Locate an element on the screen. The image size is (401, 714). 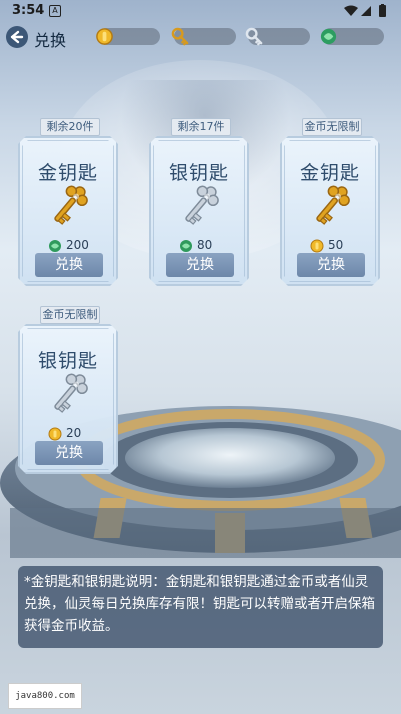
exchange-card: 剩余20件 金钥匙 200 兑换 is located at coordinates (68, 202).